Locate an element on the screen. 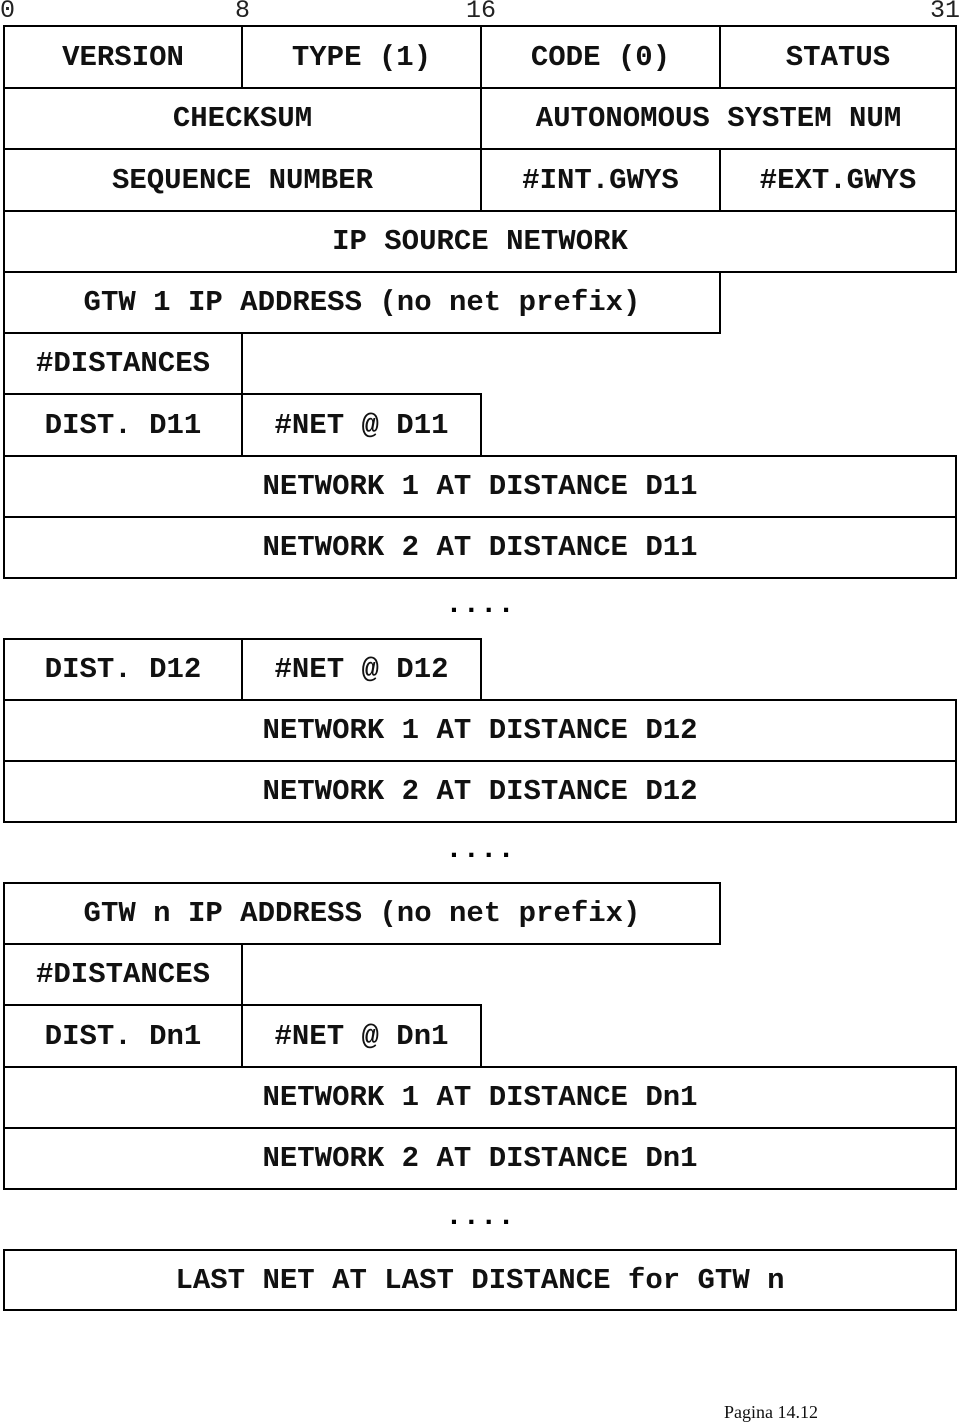 The width and height of the screenshot is (960, 1425). code-field: CODE (0) is located at coordinates (600, 57).